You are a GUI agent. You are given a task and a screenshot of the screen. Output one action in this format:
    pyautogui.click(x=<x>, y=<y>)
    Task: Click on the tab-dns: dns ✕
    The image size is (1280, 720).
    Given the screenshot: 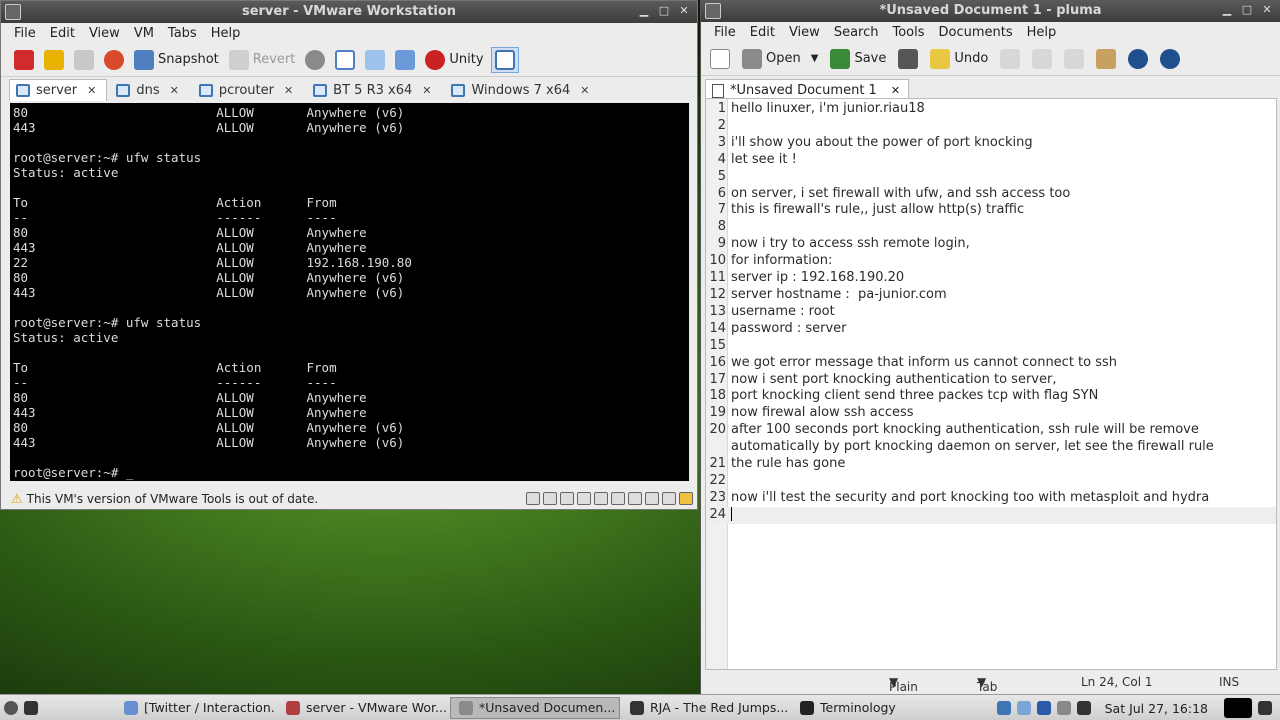 What is the action you would take?
    pyautogui.click(x=149, y=90)
    